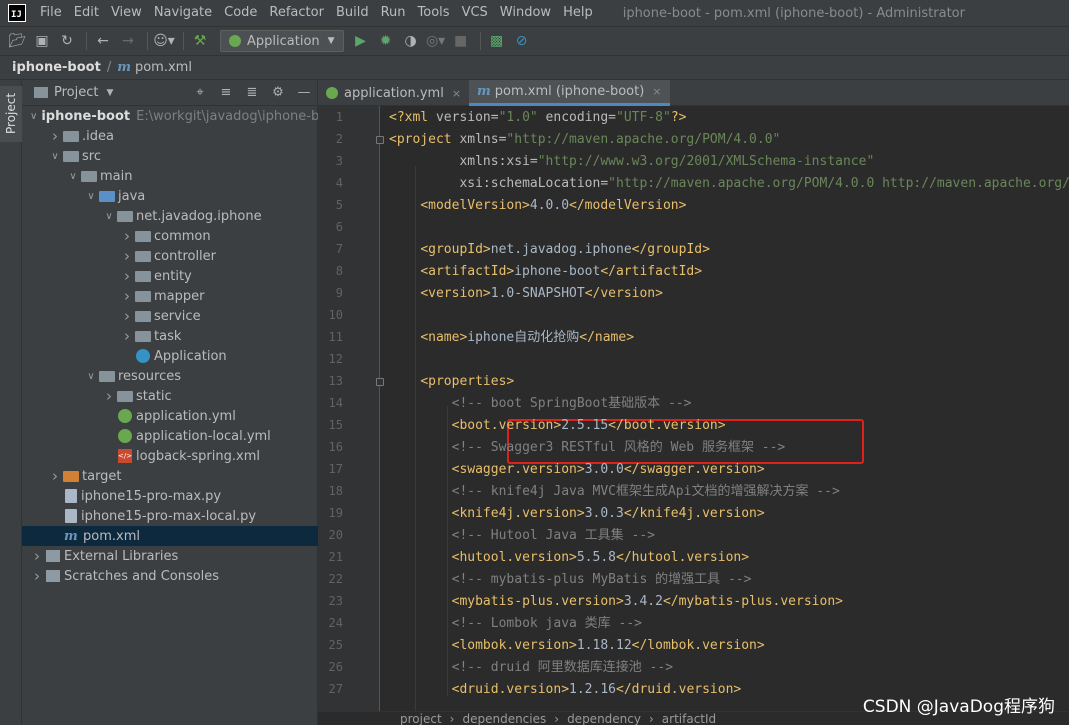 Image resolution: width=1069 pixels, height=725 pixels. What do you see at coordinates (170, 476) in the screenshot?
I see `tree-item: › target` at bounding box center [170, 476].